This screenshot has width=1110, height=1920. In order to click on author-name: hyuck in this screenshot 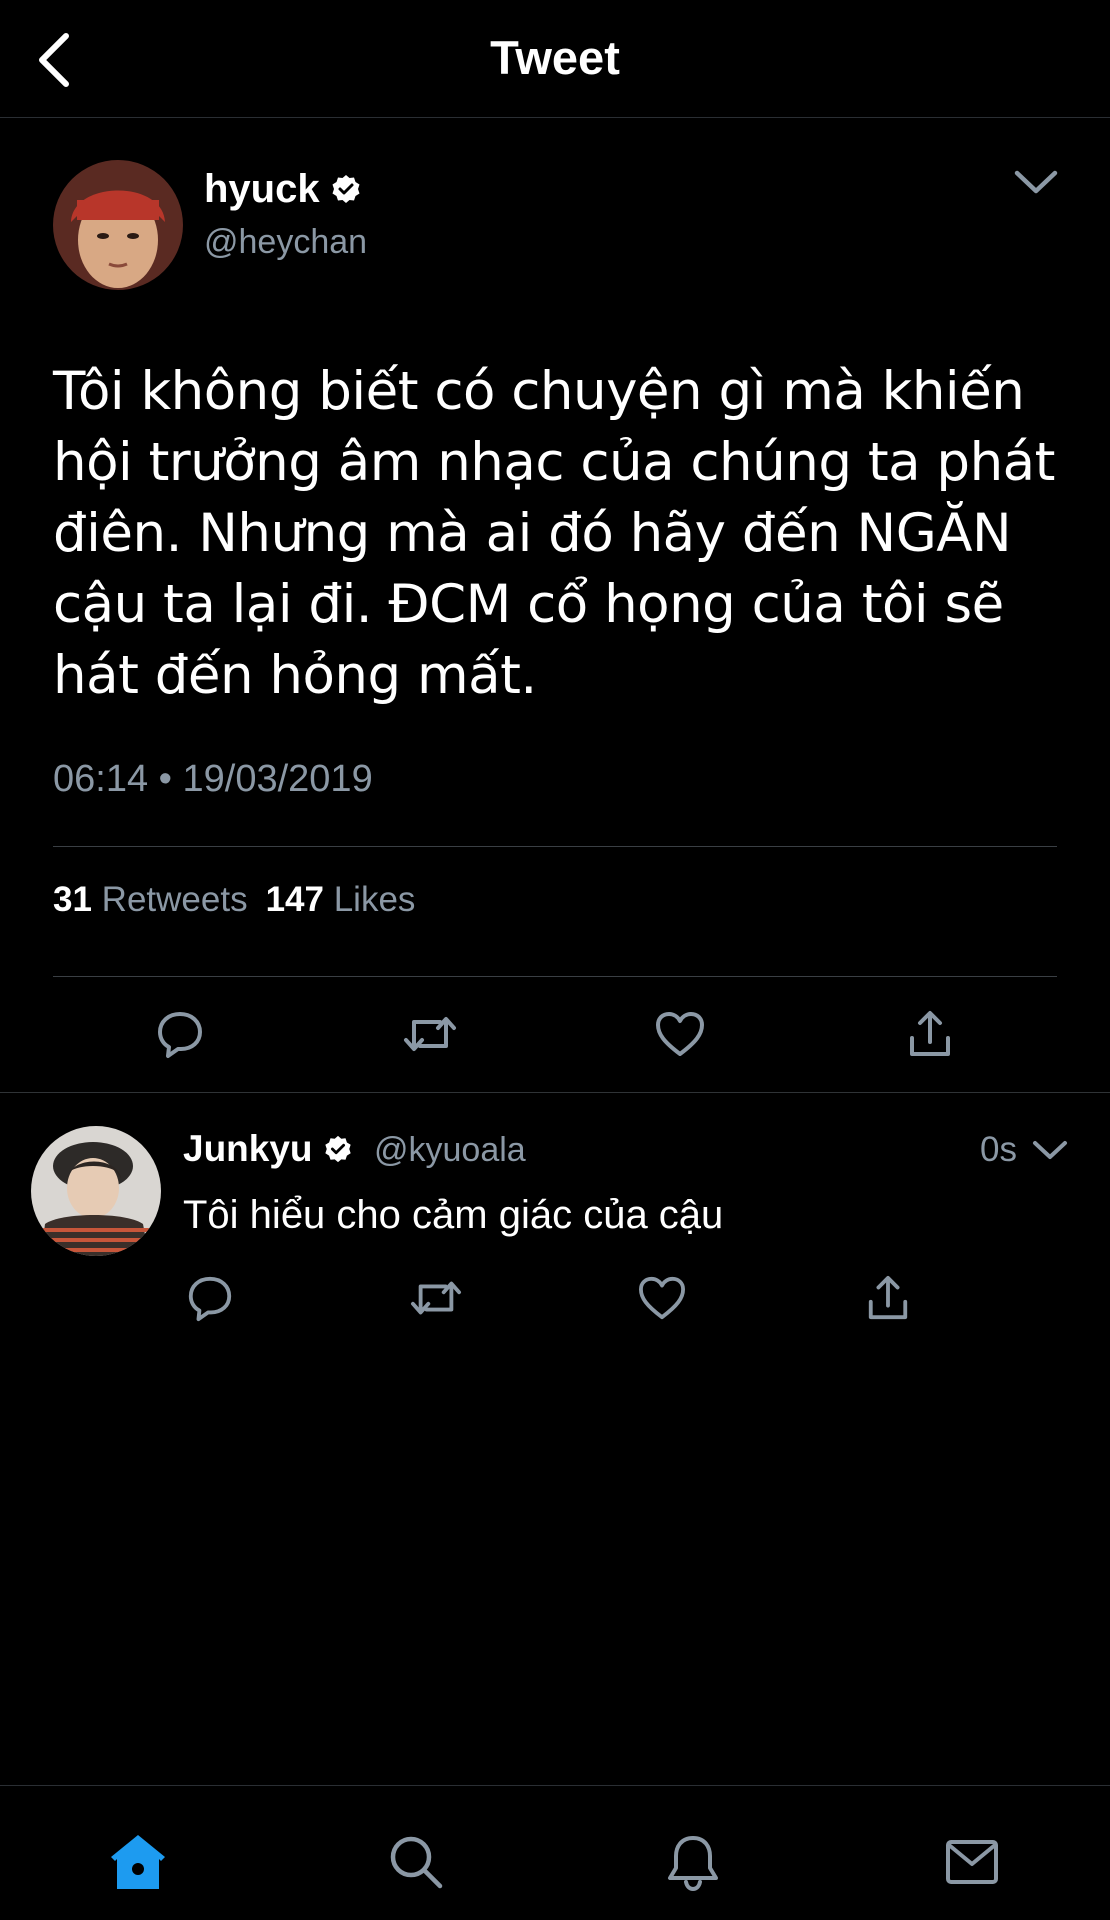, I will do `click(283, 189)`.